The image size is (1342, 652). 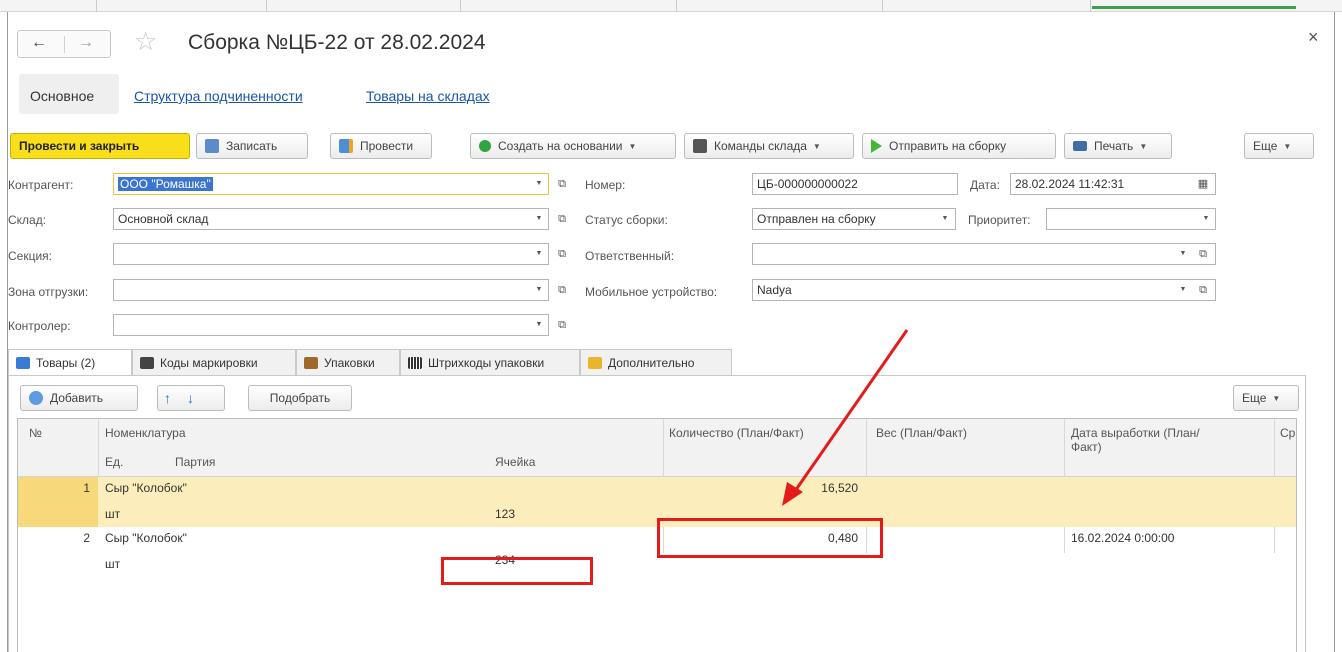 I want to click on document-icon, so click(x=595, y=362).